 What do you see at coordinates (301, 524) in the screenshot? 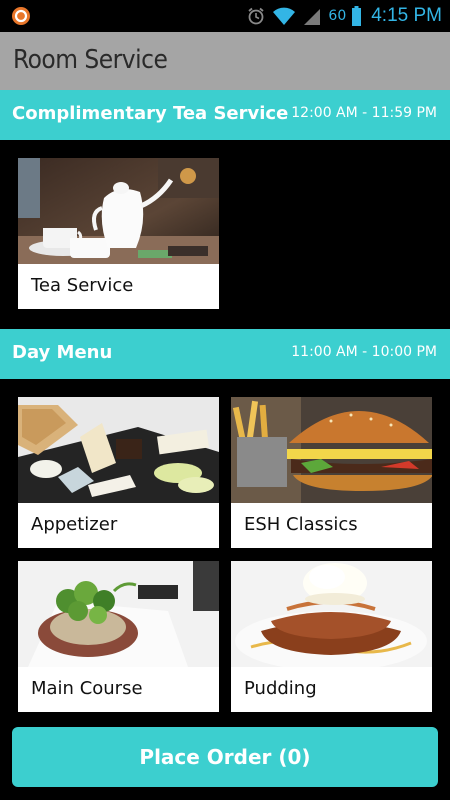
I see `menu-card-label: ESH Classics` at bounding box center [301, 524].